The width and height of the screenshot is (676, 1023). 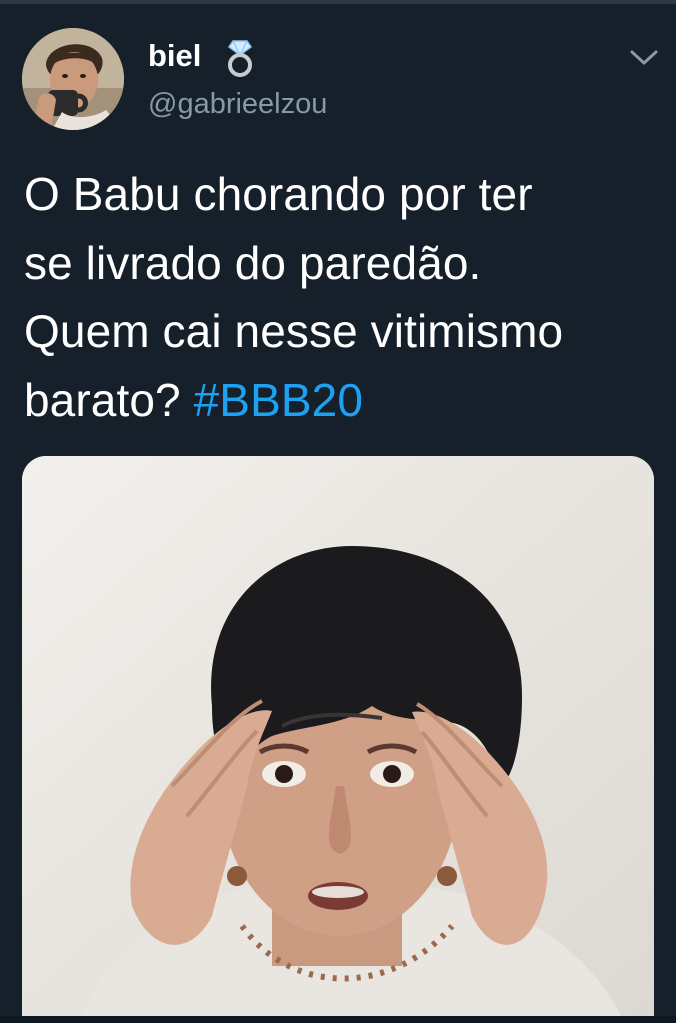 I want to click on bottom-divider, so click(x=338, y=1019).